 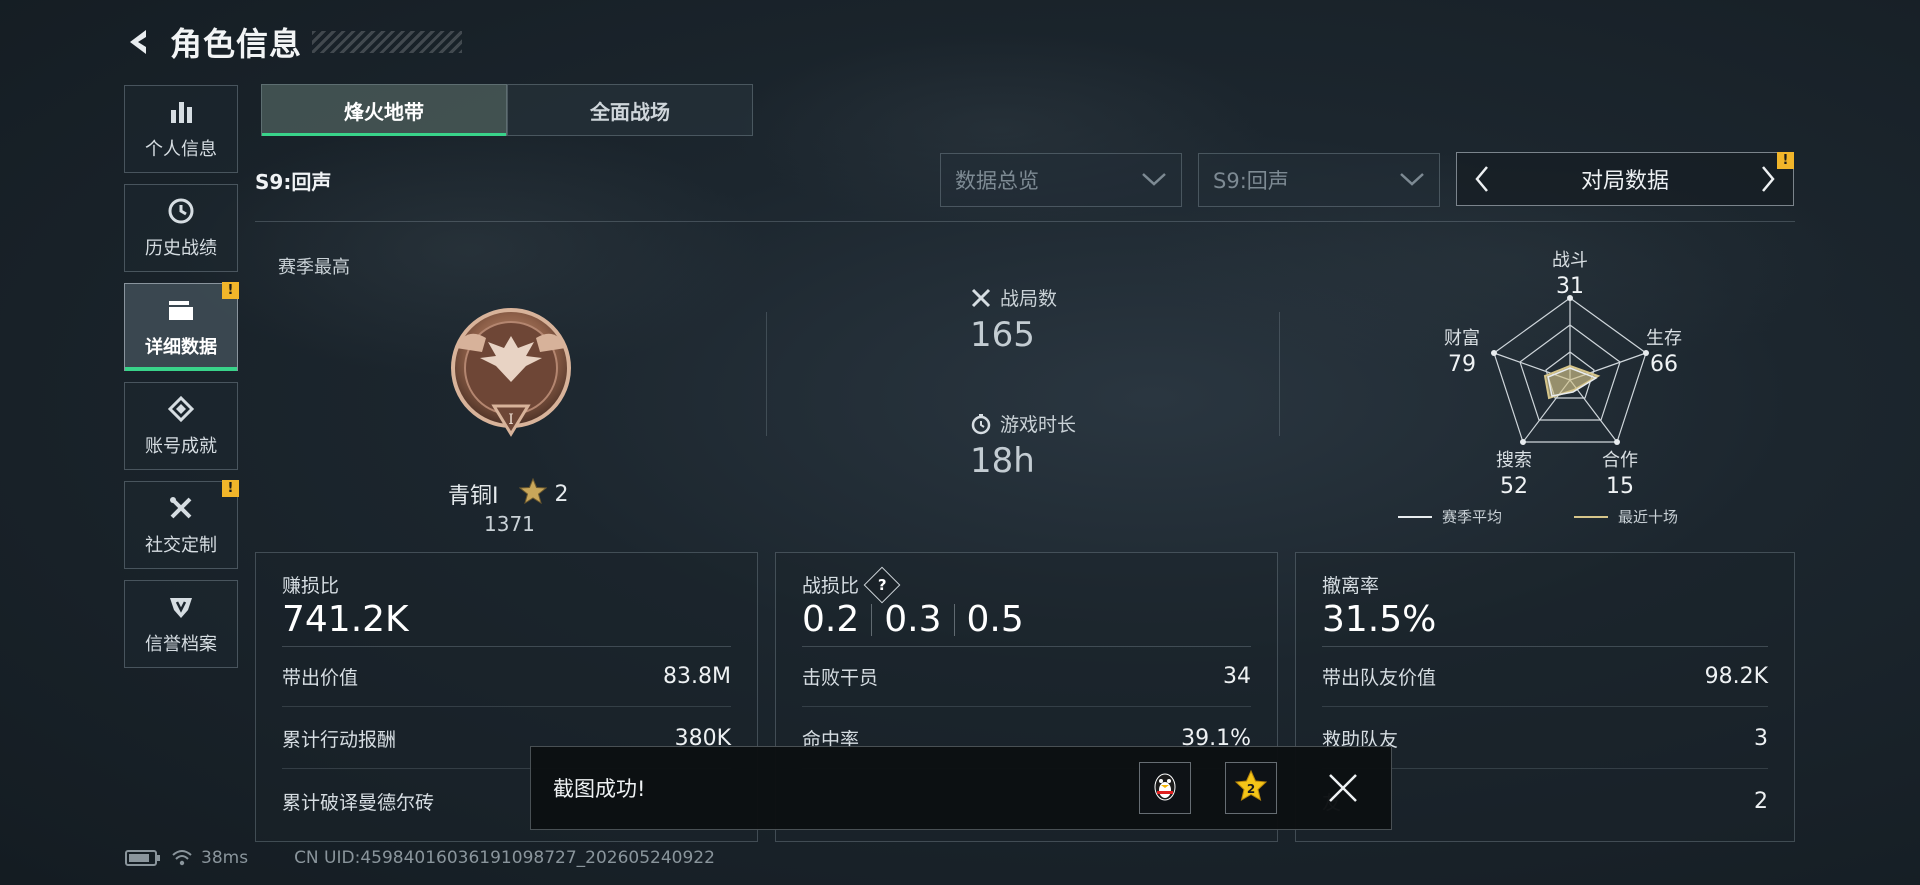 I want to click on row-key: 带出价值, so click(x=320, y=678).